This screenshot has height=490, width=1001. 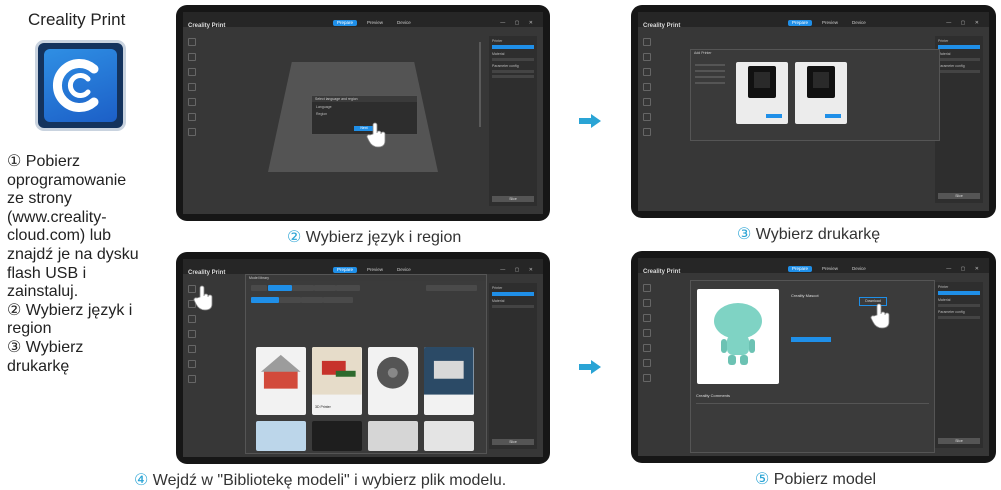 I want to click on search-input, so click(x=451, y=288).